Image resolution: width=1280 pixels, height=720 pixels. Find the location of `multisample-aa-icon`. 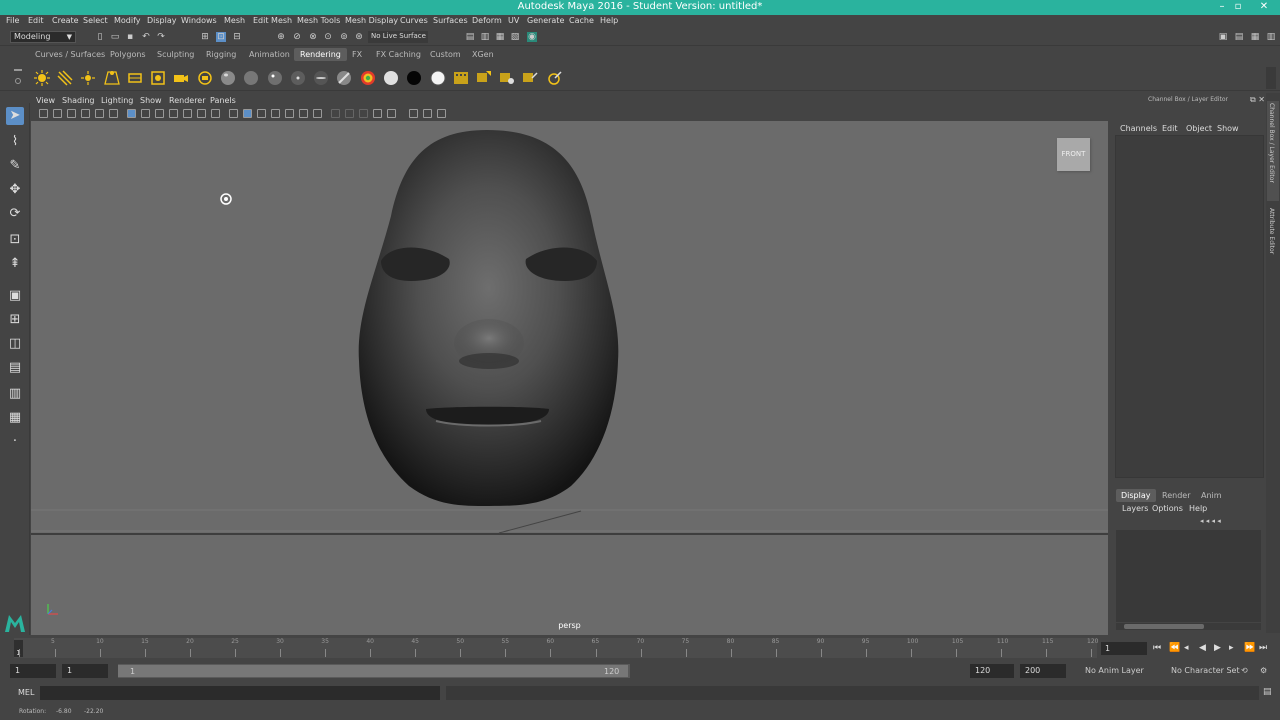

multisample-aa-icon is located at coordinates (349, 113).